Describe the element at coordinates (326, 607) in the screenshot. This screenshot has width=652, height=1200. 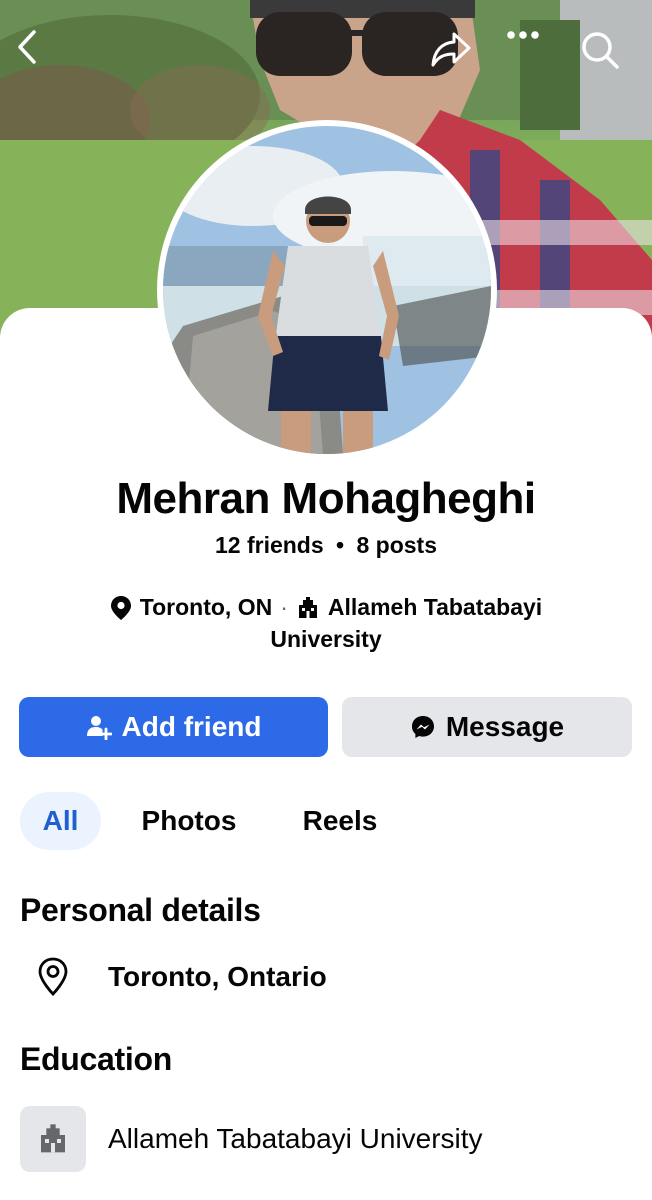
I see `profile-info-line: Toronto, ON · Allameh Tabatabayi` at that location.